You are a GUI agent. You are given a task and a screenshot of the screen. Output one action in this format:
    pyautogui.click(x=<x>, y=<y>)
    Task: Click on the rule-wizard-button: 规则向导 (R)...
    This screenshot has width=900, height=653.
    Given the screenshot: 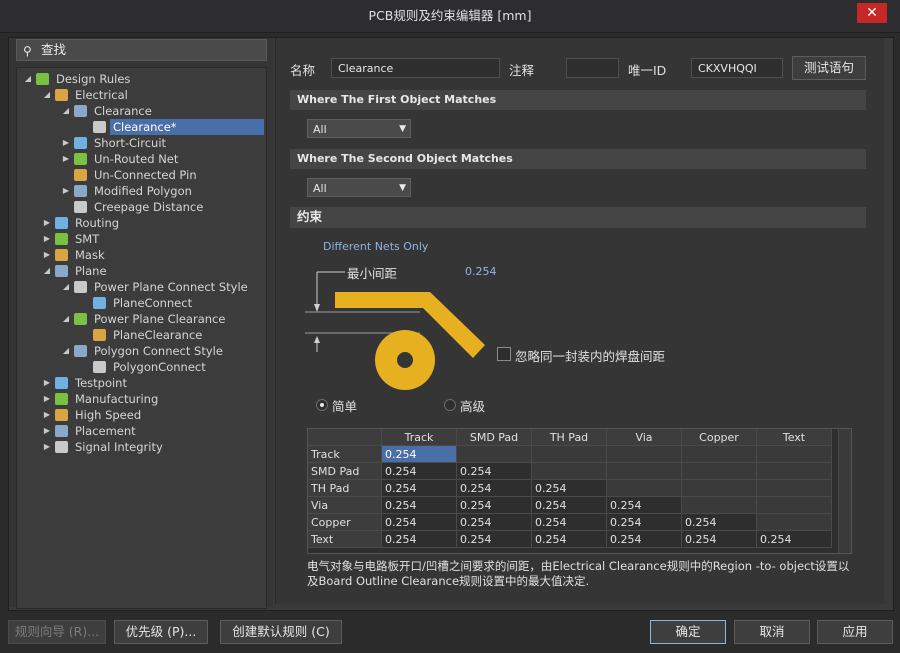 What is the action you would take?
    pyautogui.click(x=57, y=632)
    